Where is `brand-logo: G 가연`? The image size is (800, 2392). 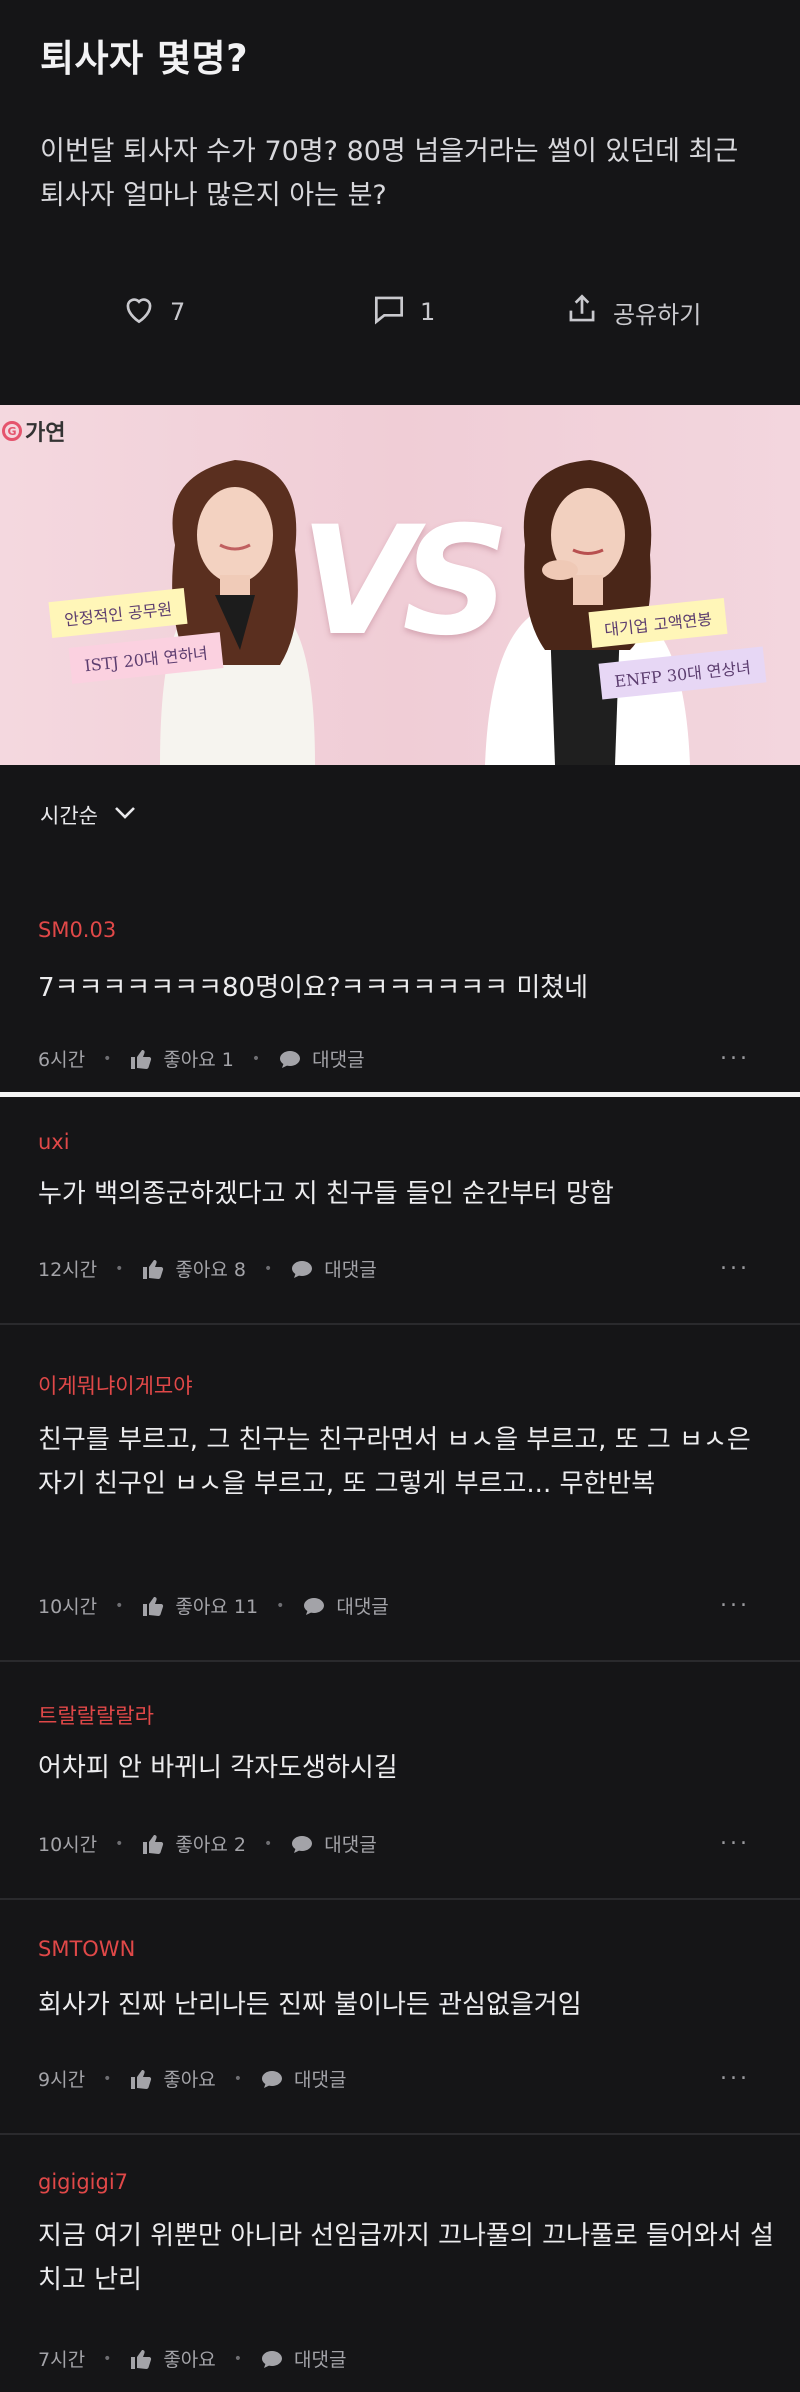
brand-logo: G 가연 is located at coordinates (33, 431).